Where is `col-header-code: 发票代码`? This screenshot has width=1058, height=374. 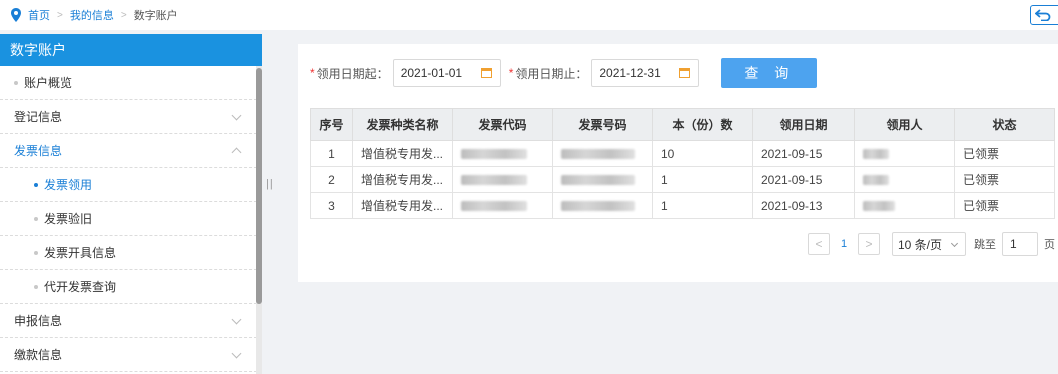 col-header-code: 发票代码 is located at coordinates (502, 124).